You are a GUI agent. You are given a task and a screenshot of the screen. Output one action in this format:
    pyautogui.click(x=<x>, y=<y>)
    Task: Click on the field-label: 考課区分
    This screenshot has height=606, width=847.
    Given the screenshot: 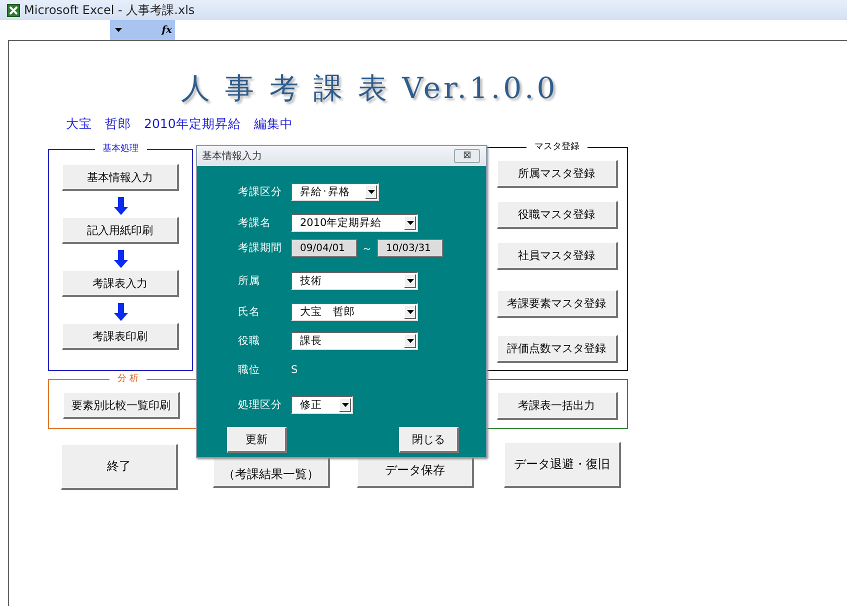 What is the action you would take?
    pyautogui.click(x=260, y=192)
    